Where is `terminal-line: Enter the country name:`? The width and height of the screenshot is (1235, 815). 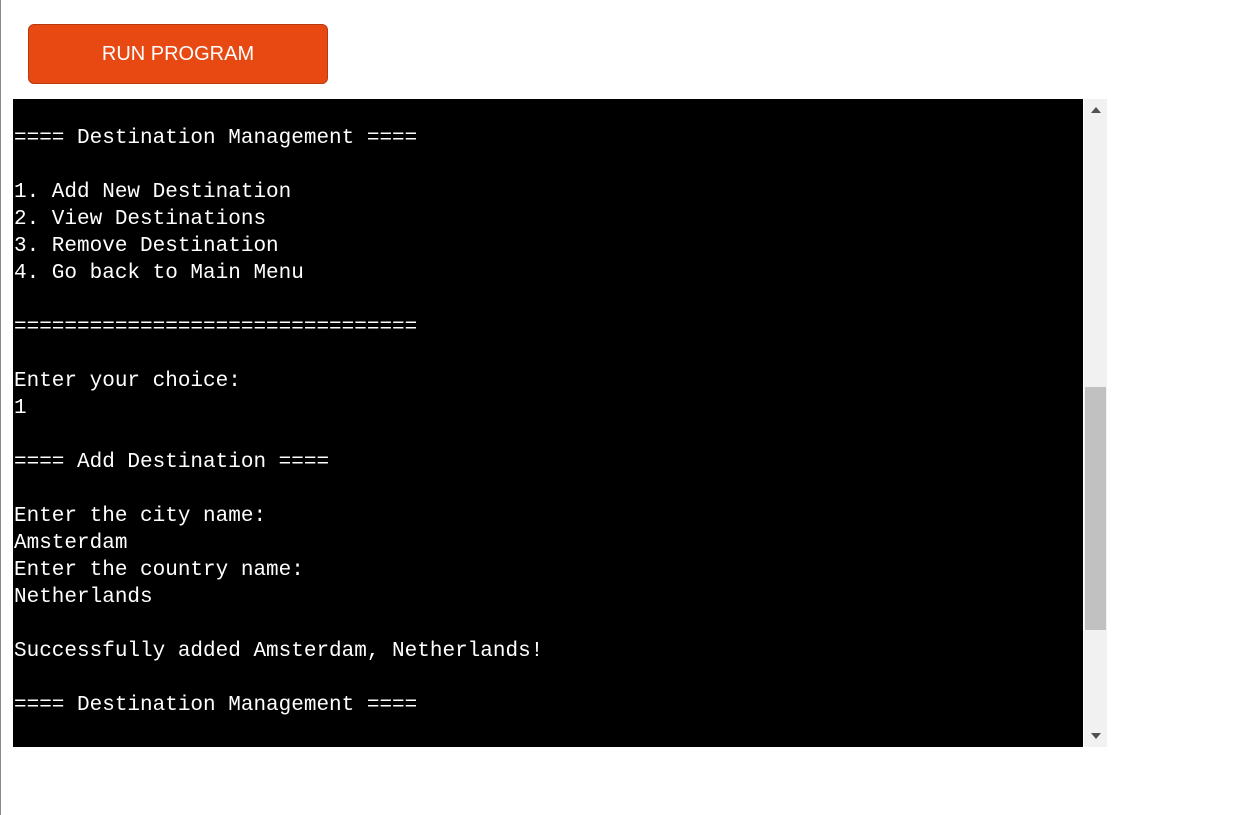 terminal-line: Enter the country name: is located at coordinates (159, 570).